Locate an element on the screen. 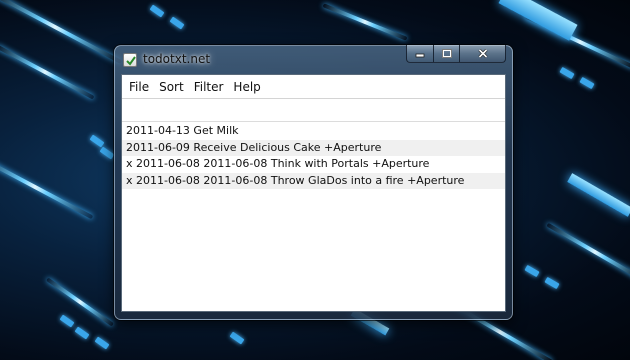 This screenshot has height=360, width=630. menu-filter: Filter is located at coordinates (209, 87).